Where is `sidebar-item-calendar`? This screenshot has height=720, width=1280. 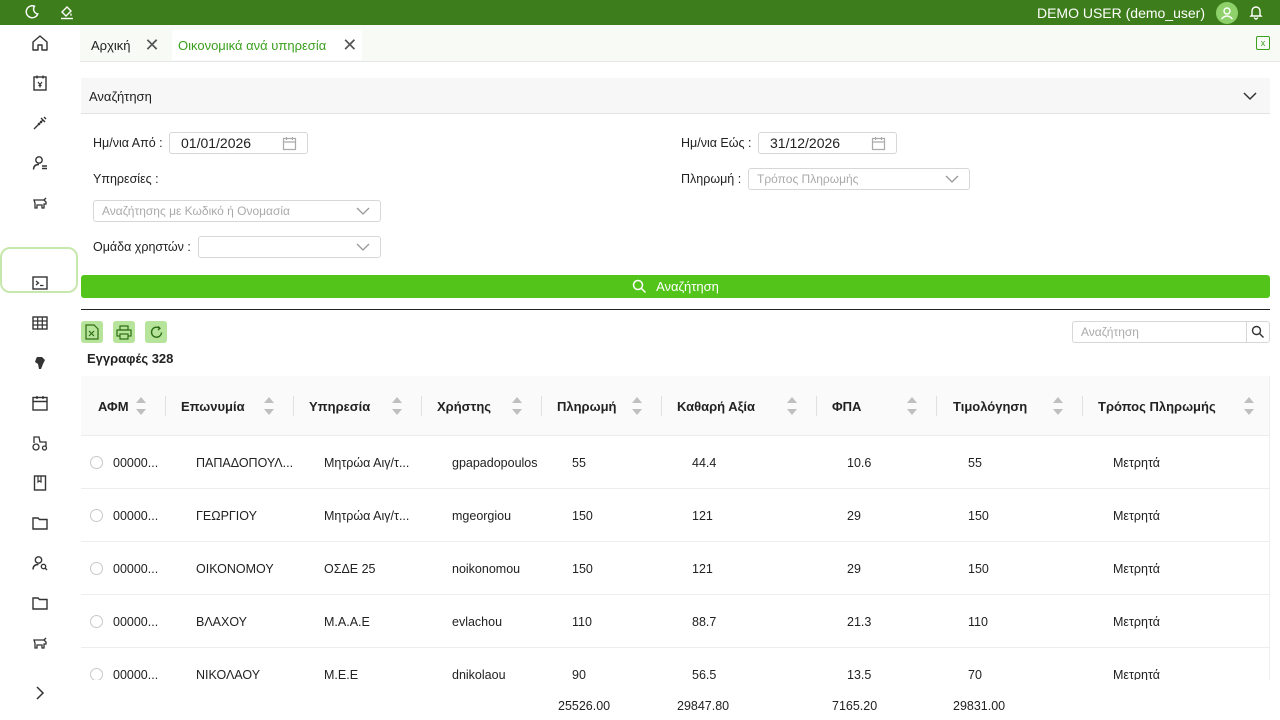 sidebar-item-calendar is located at coordinates (40, 403).